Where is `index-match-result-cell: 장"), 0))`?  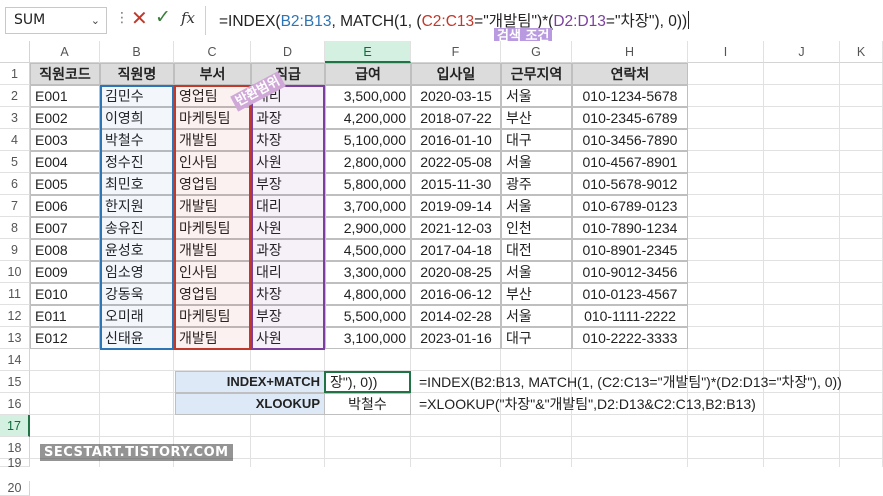 index-match-result-cell: 장"), 0)) is located at coordinates (367, 382).